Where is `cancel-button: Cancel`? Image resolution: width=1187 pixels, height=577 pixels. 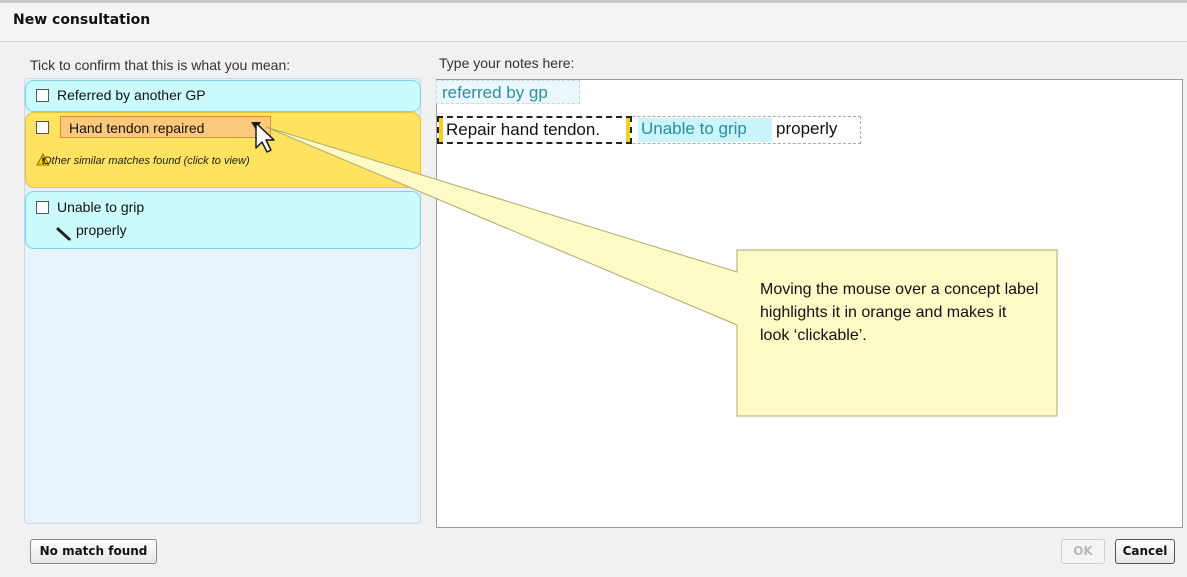
cancel-button: Cancel is located at coordinates (1145, 551).